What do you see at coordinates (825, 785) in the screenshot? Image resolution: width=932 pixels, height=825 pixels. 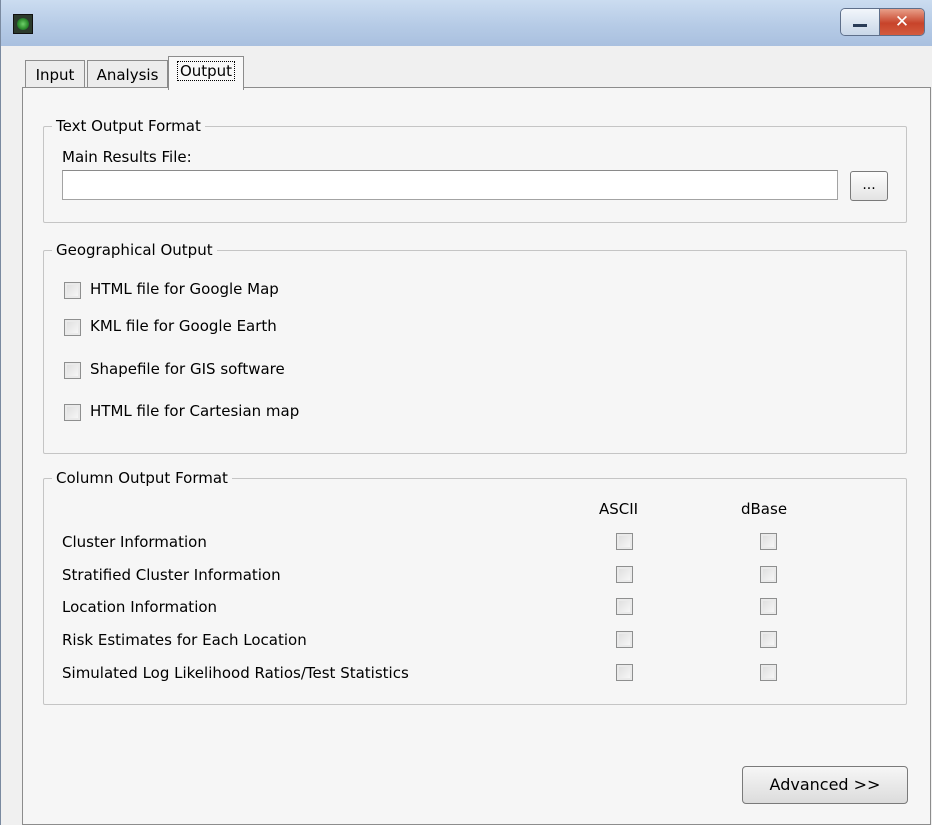 I see `advanced-button: Advanced >>` at bounding box center [825, 785].